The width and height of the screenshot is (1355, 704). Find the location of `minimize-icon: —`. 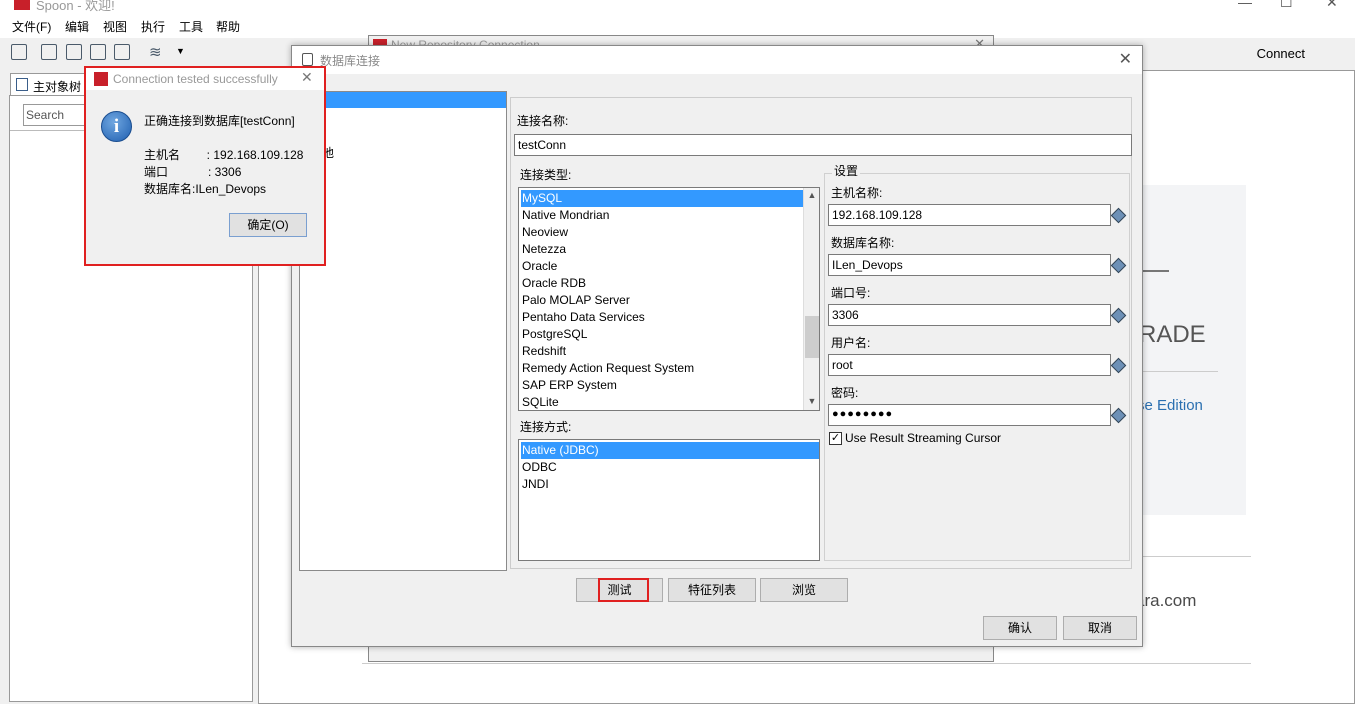

minimize-icon: — is located at coordinates (1245, 5).